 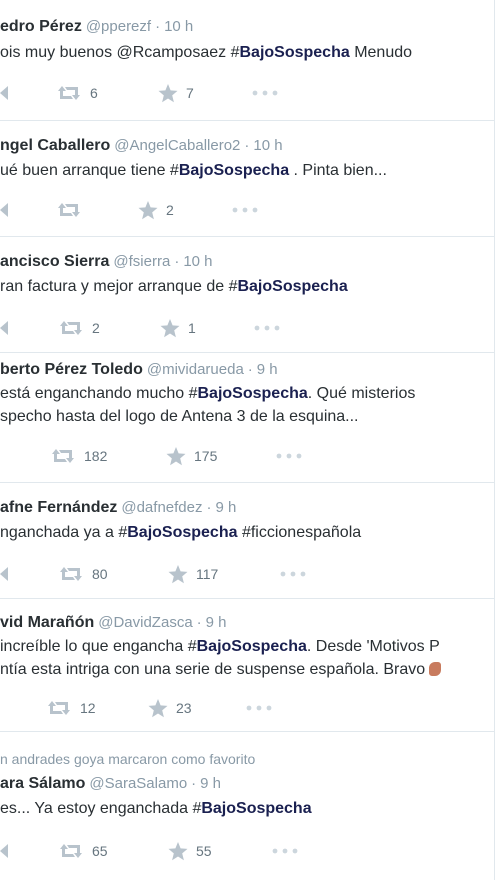 What do you see at coordinates (177, 145) in the screenshot?
I see `tweet-author-handle: @AngelCaballero2` at bounding box center [177, 145].